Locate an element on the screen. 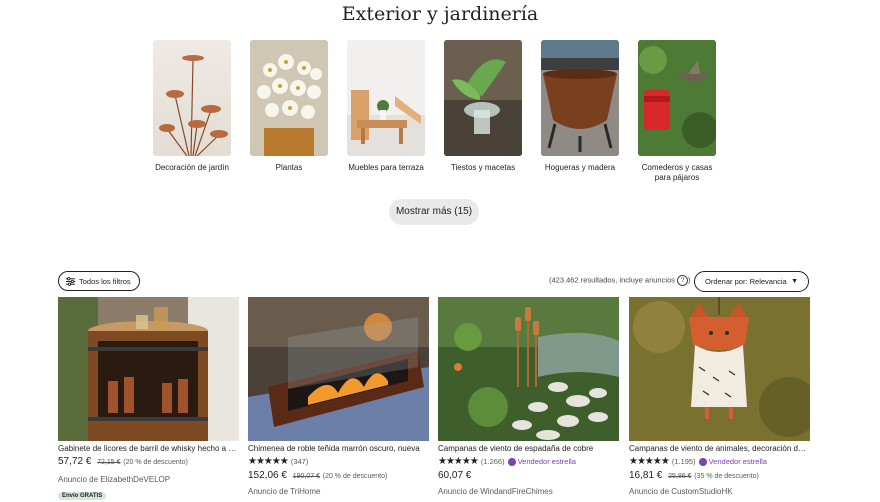 The height and width of the screenshot is (502, 880). results-close-paren: ) is located at coordinates (689, 280).